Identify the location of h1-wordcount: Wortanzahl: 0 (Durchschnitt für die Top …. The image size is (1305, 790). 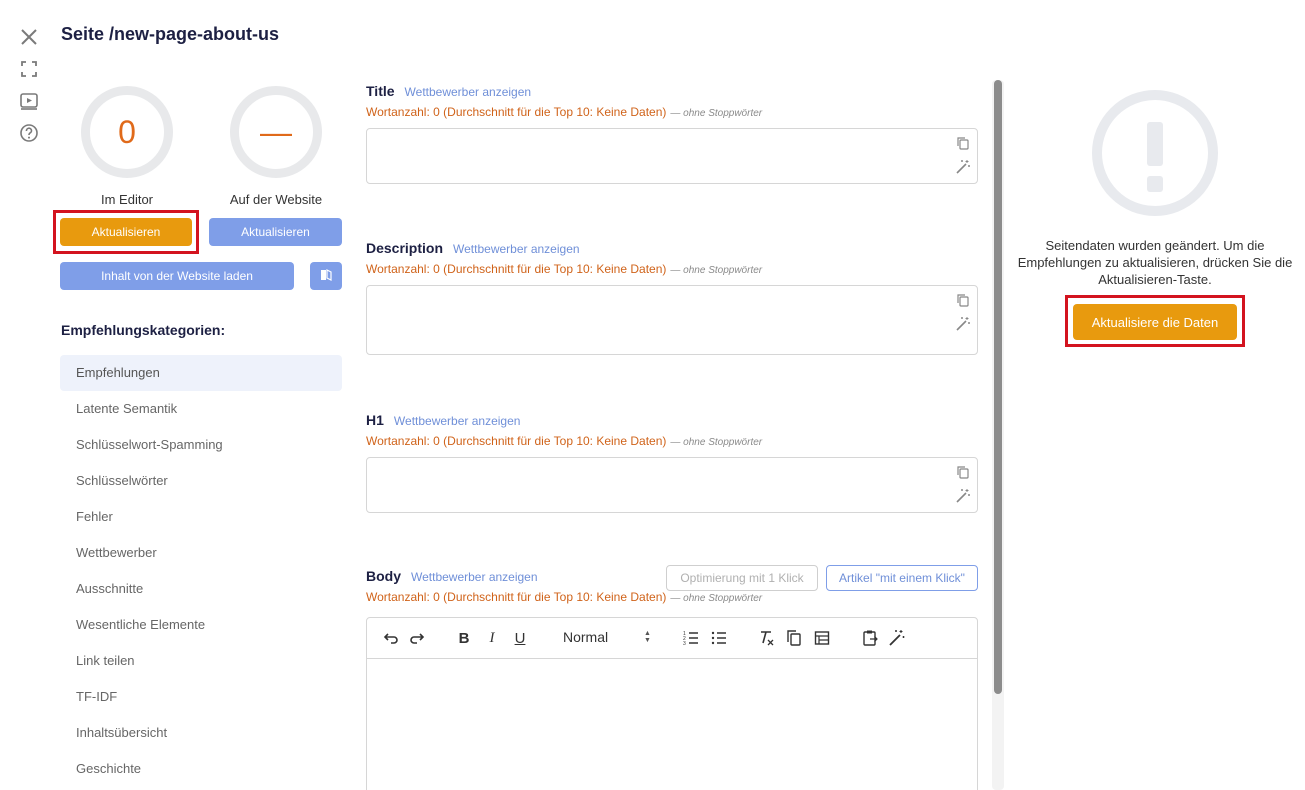
(672, 441).